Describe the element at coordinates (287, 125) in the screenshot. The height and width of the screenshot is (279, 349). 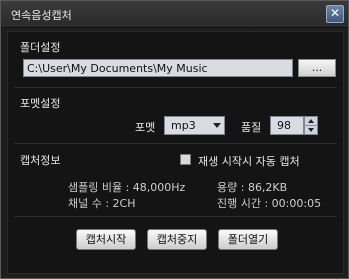
I see `quality-input: 98` at that location.